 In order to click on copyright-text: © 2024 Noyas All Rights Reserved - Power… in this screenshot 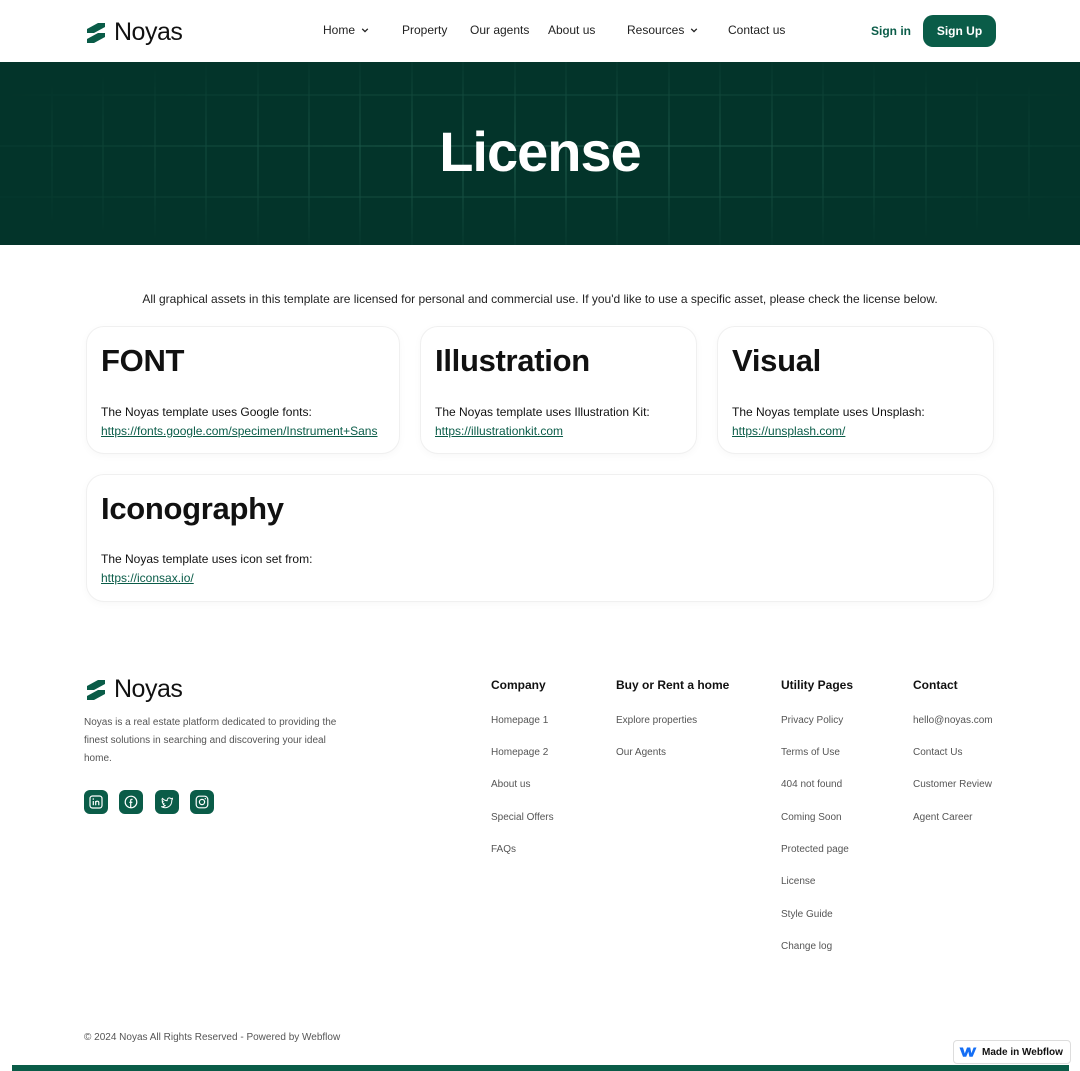, I will do `click(212, 1037)`.